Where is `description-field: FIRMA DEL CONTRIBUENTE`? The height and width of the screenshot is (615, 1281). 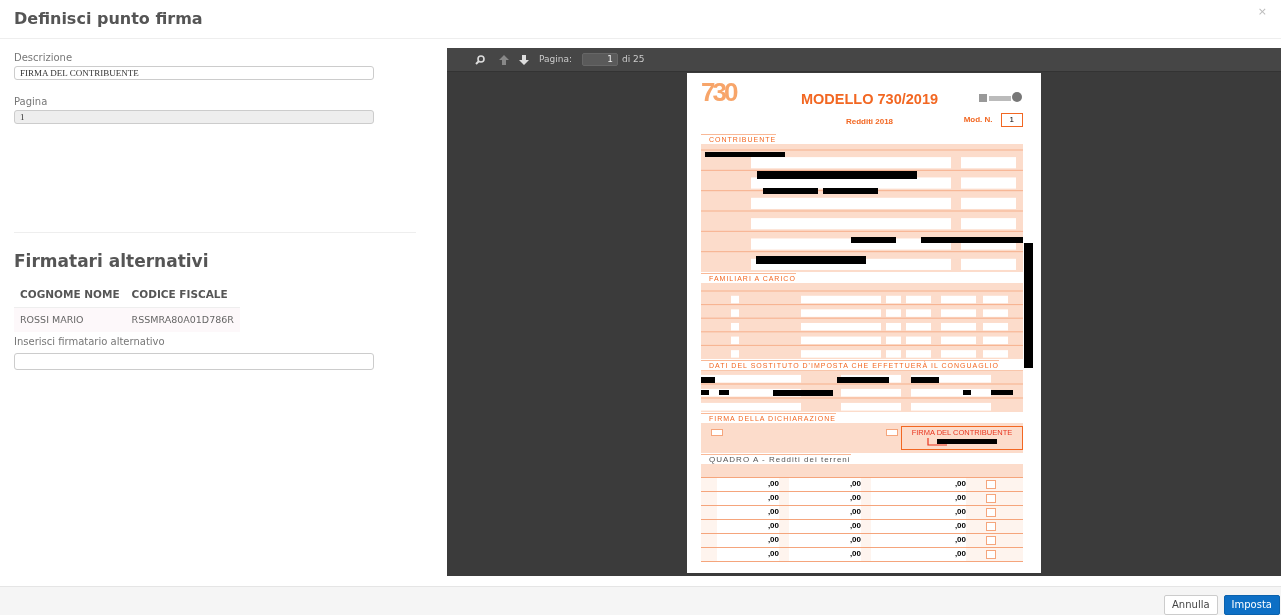 description-field: FIRMA DEL CONTRIBUENTE is located at coordinates (194, 73).